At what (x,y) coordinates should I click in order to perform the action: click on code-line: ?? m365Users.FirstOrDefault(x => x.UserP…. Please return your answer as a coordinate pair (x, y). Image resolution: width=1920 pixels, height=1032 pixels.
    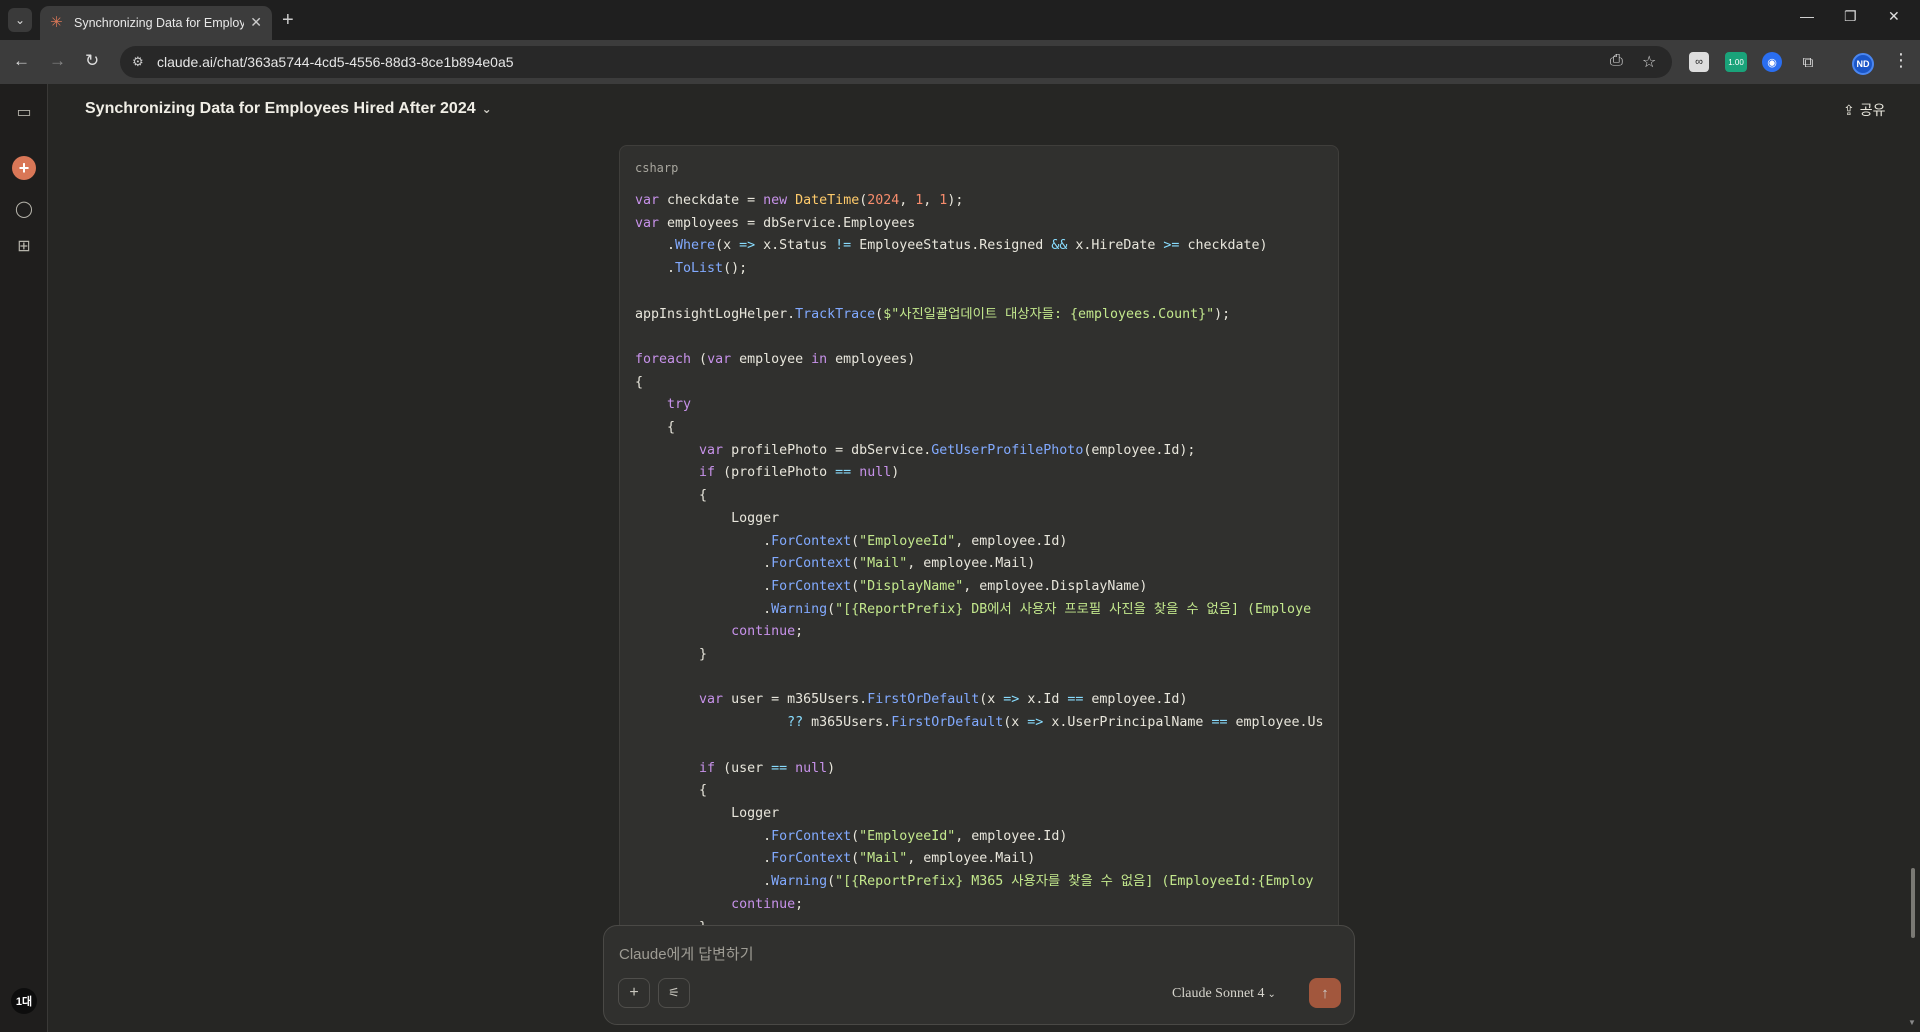
    Looking at the image, I should click on (1055, 723).